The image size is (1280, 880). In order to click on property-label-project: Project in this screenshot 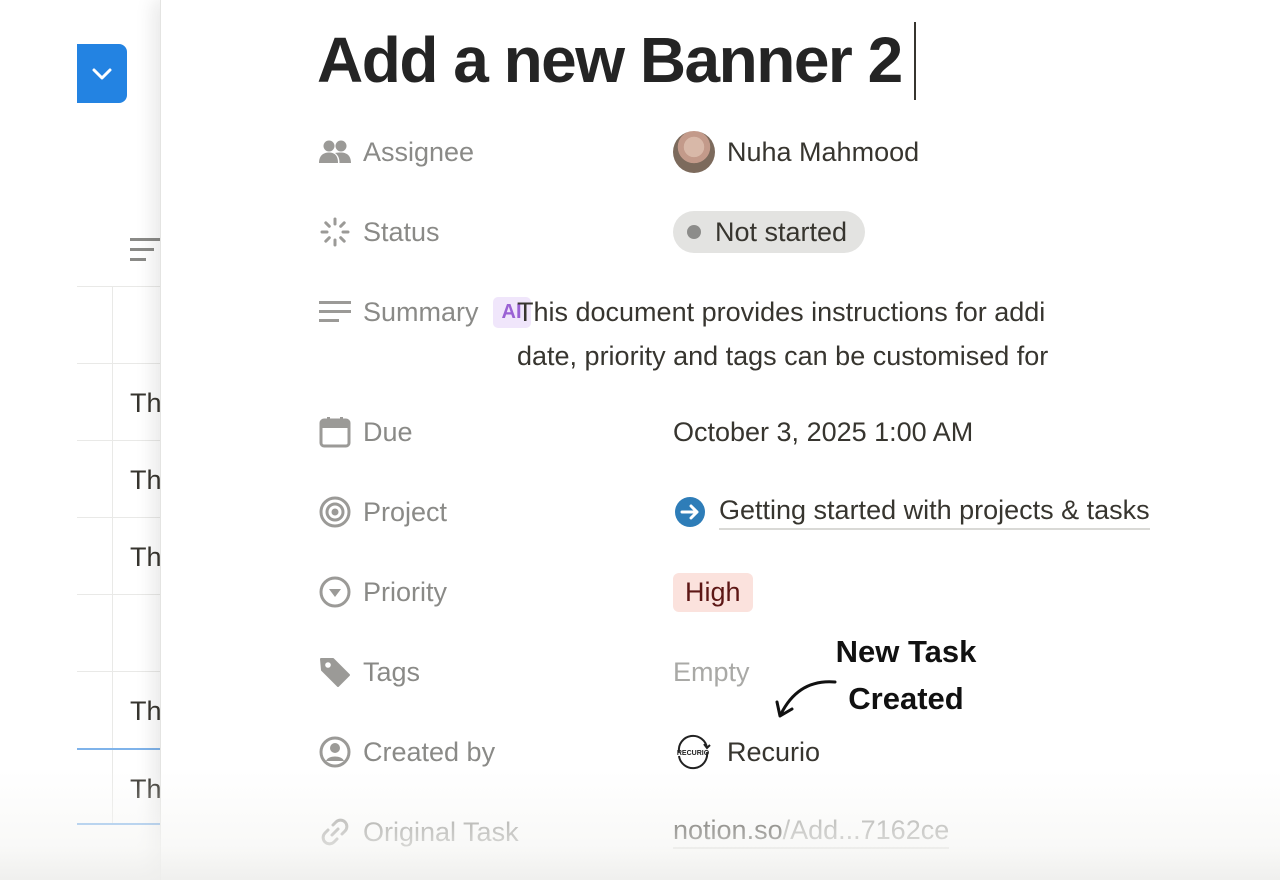, I will do `click(382, 512)`.